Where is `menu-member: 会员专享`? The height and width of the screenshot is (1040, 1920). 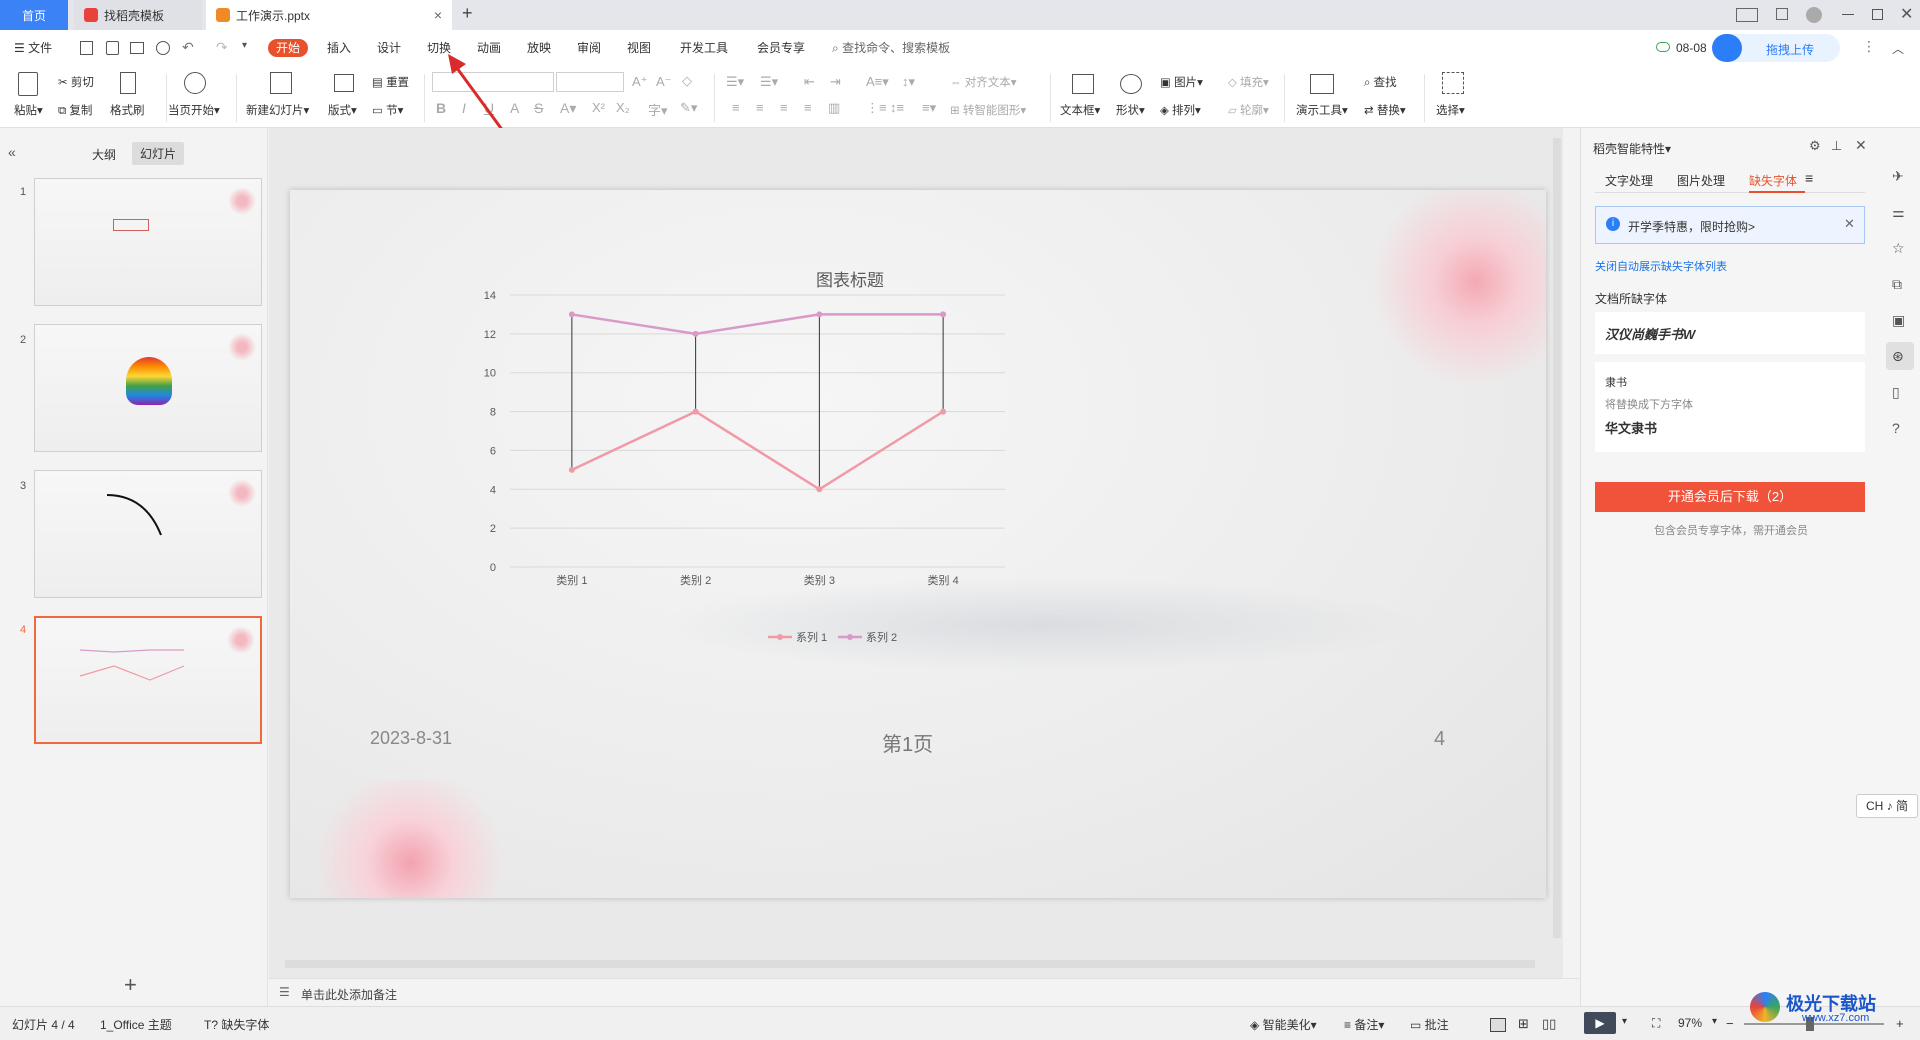
menu-member: 会员专享 is located at coordinates (781, 48).